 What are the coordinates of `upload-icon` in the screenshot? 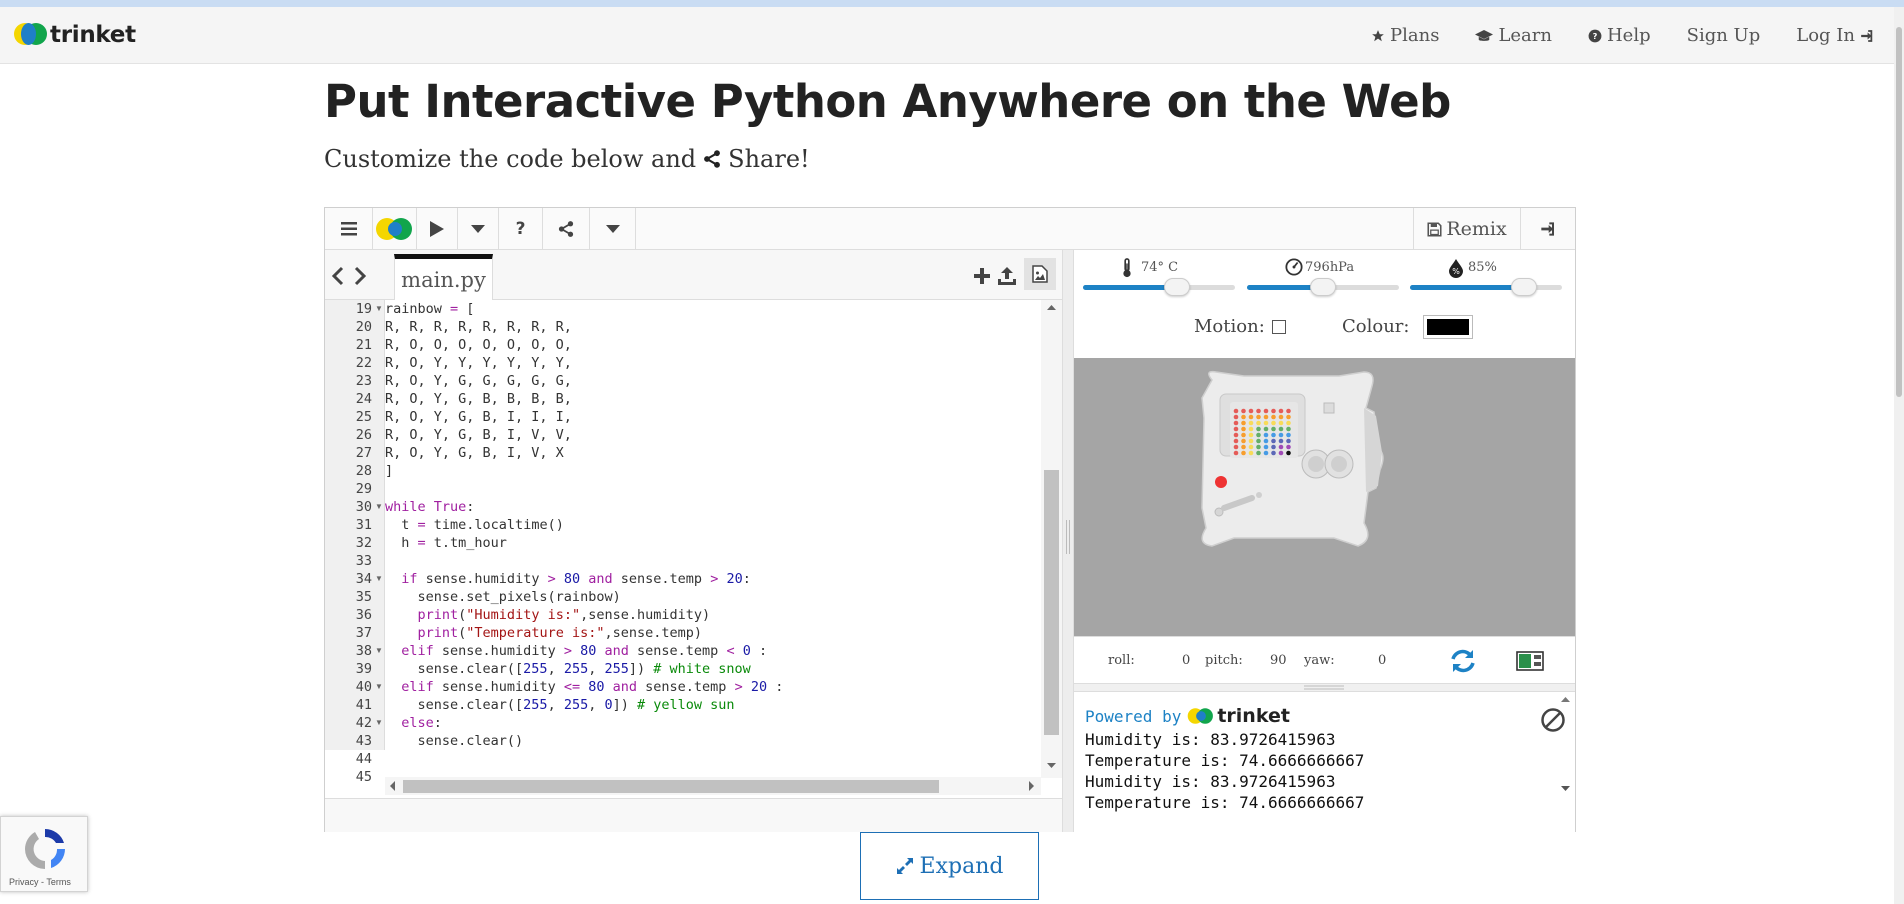 It's located at (1007, 276).